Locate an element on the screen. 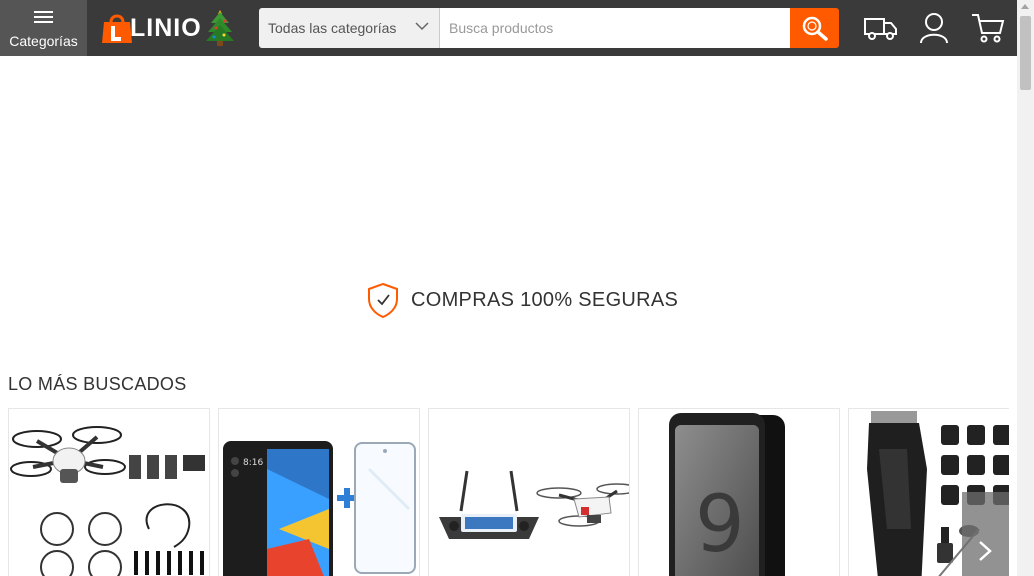  linio-logo: LINIO is located at coordinates (150, 28).